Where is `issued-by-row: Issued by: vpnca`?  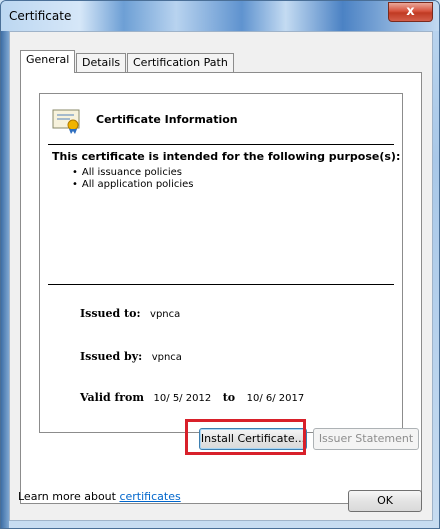
issued-by-row: Issued by: vpnca is located at coordinates (131, 356).